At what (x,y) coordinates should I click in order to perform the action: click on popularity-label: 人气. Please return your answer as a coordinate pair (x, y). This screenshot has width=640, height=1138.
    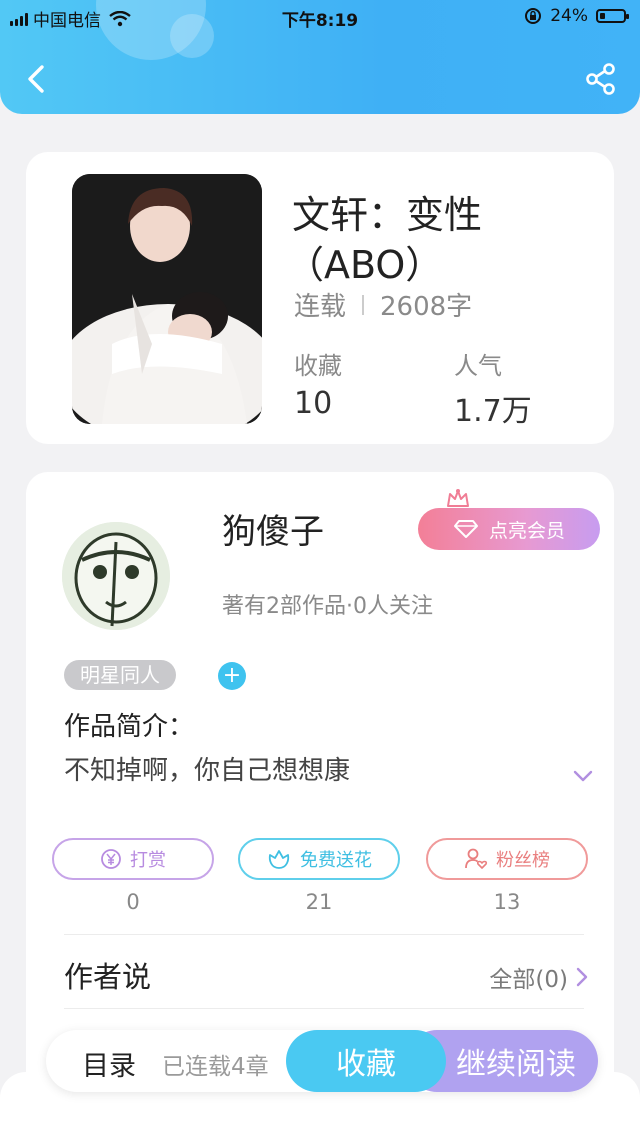
    Looking at the image, I should click on (478, 366).